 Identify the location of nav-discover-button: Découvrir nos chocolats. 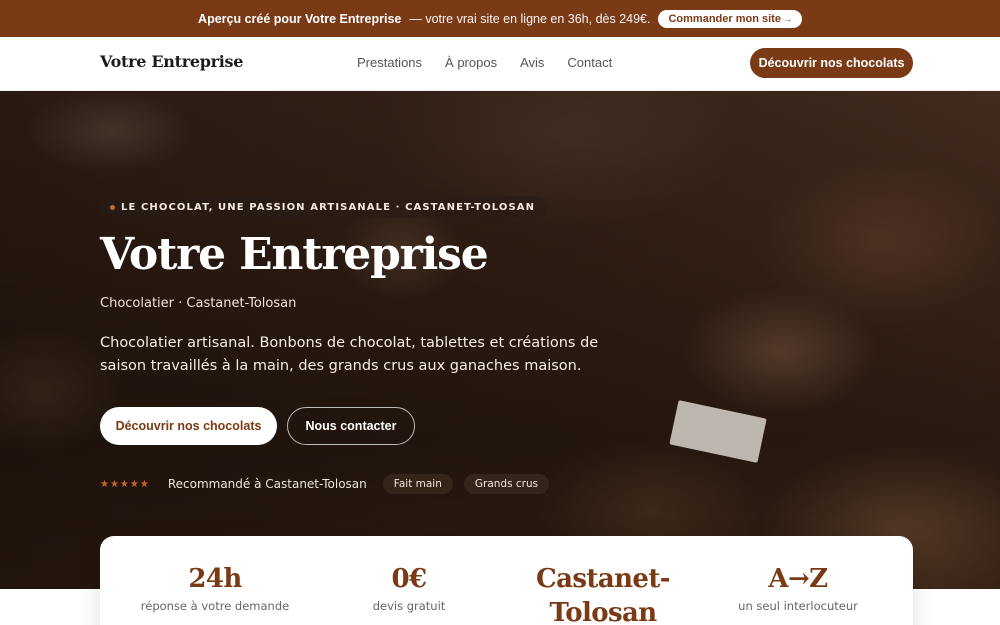
(831, 63).